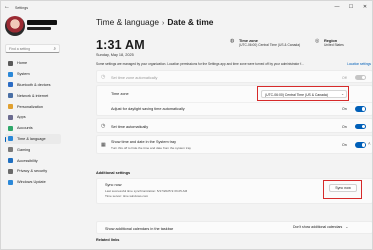 The image size is (373, 250). I want to click on set-time-zone-auto-label: Set time zone automatically, so click(134, 77).